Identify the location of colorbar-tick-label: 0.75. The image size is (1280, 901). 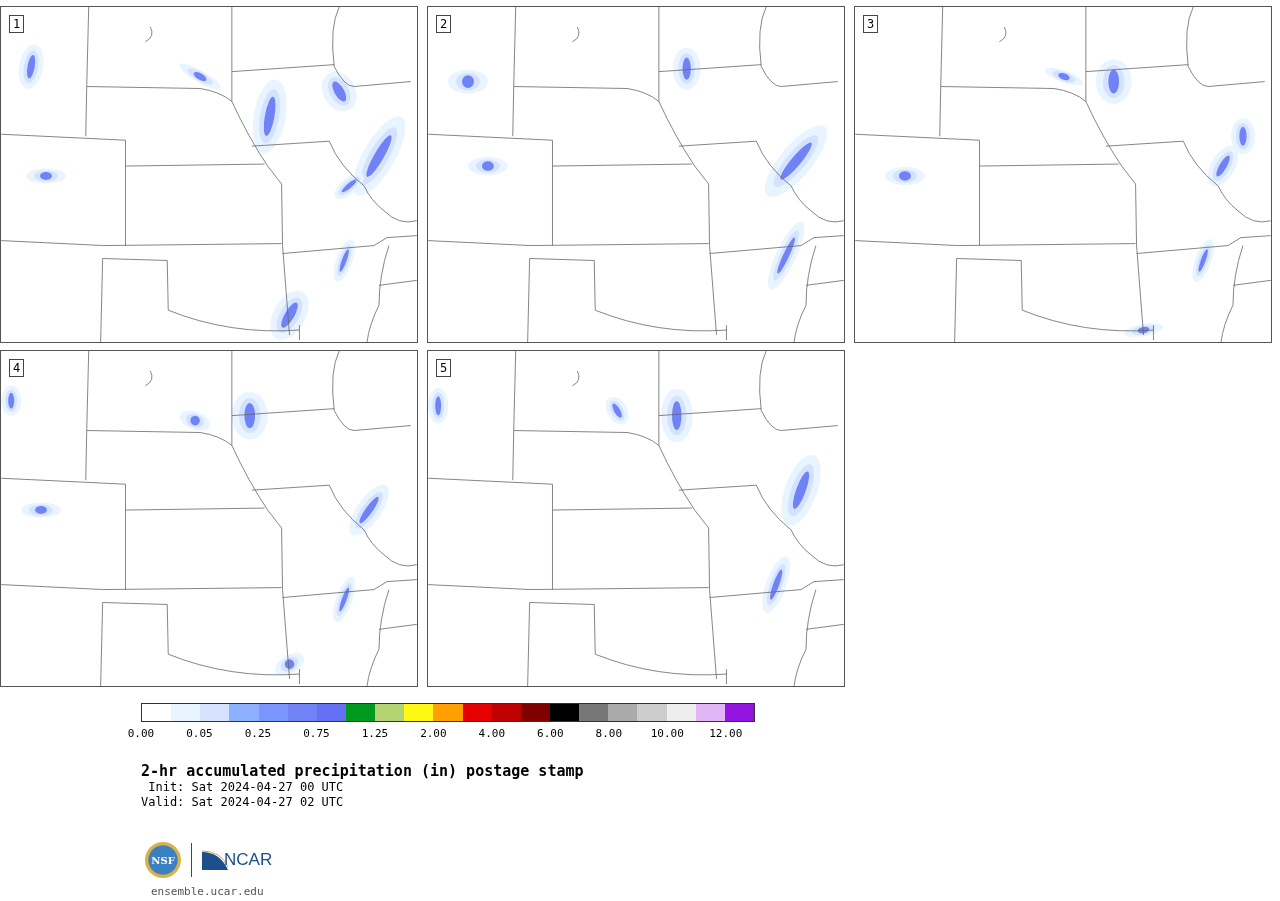
(316, 733).